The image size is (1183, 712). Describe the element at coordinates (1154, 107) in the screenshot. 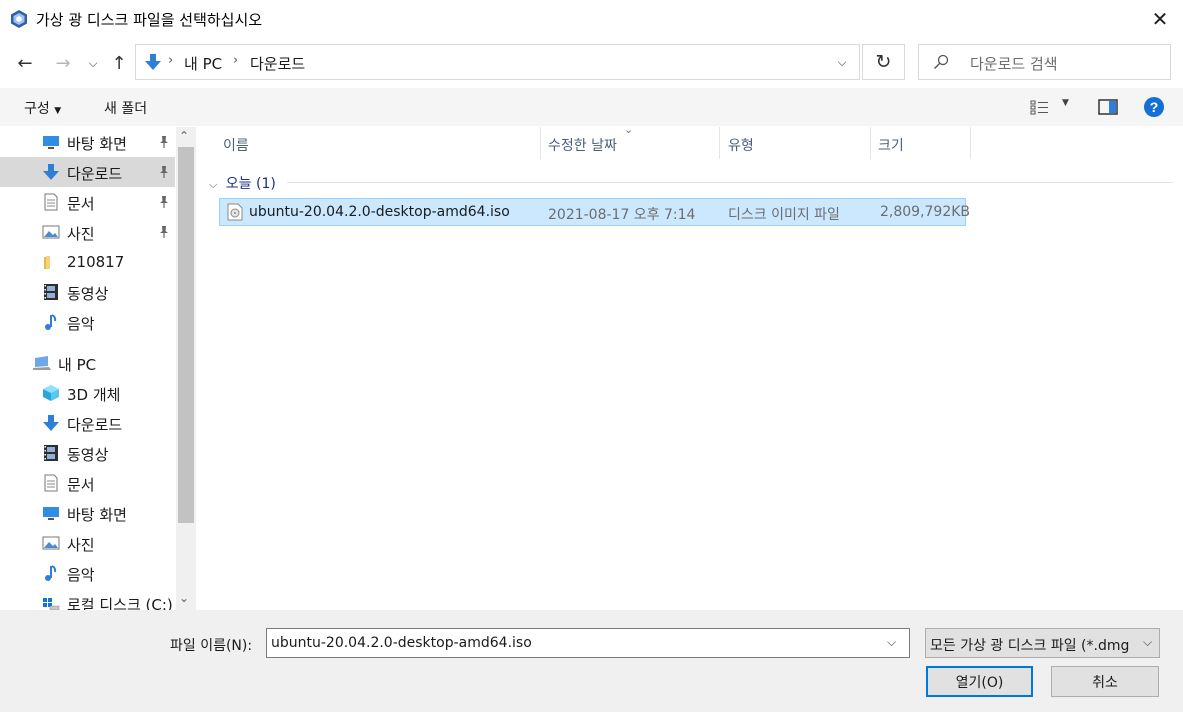

I see `help-icon: ?` at that location.